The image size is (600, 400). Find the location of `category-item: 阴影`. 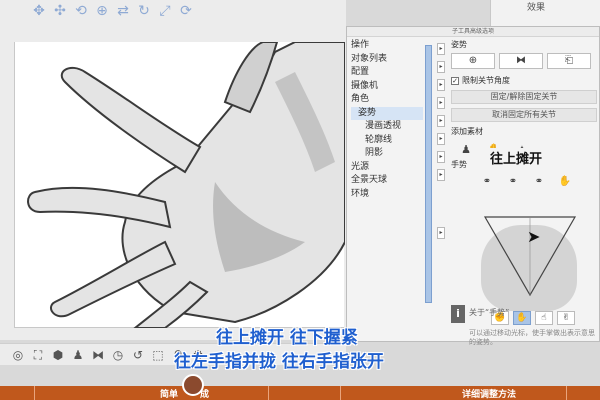

category-item: 阴影 is located at coordinates (387, 154).